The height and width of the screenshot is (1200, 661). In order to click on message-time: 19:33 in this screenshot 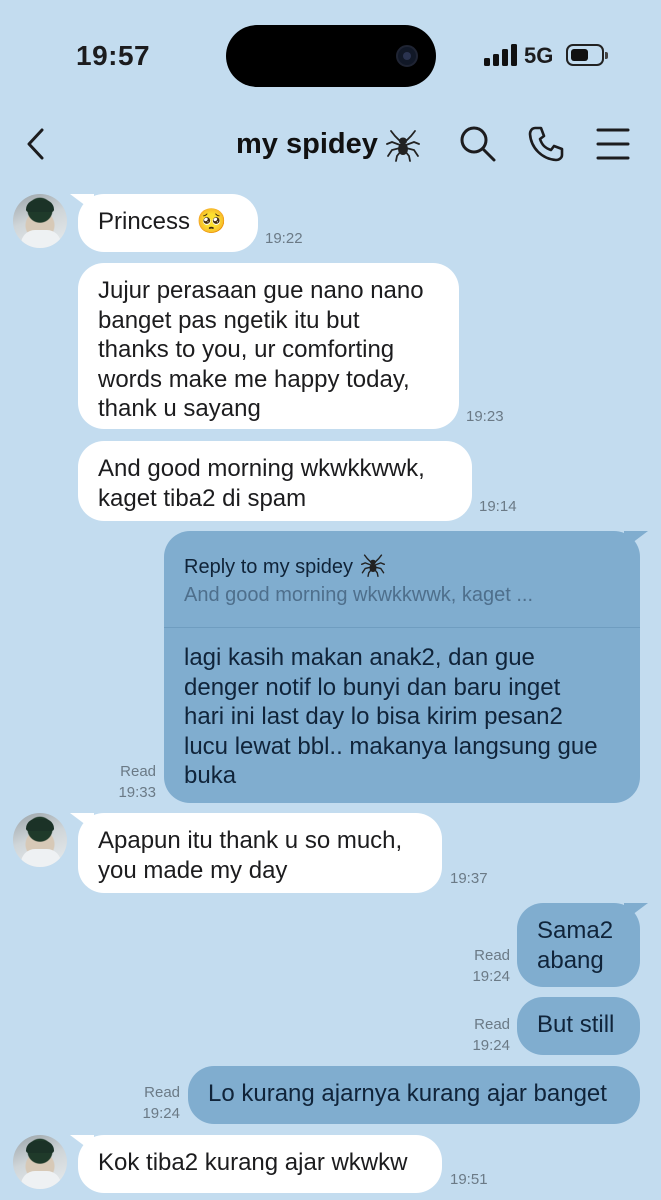, I will do `click(137, 792)`.